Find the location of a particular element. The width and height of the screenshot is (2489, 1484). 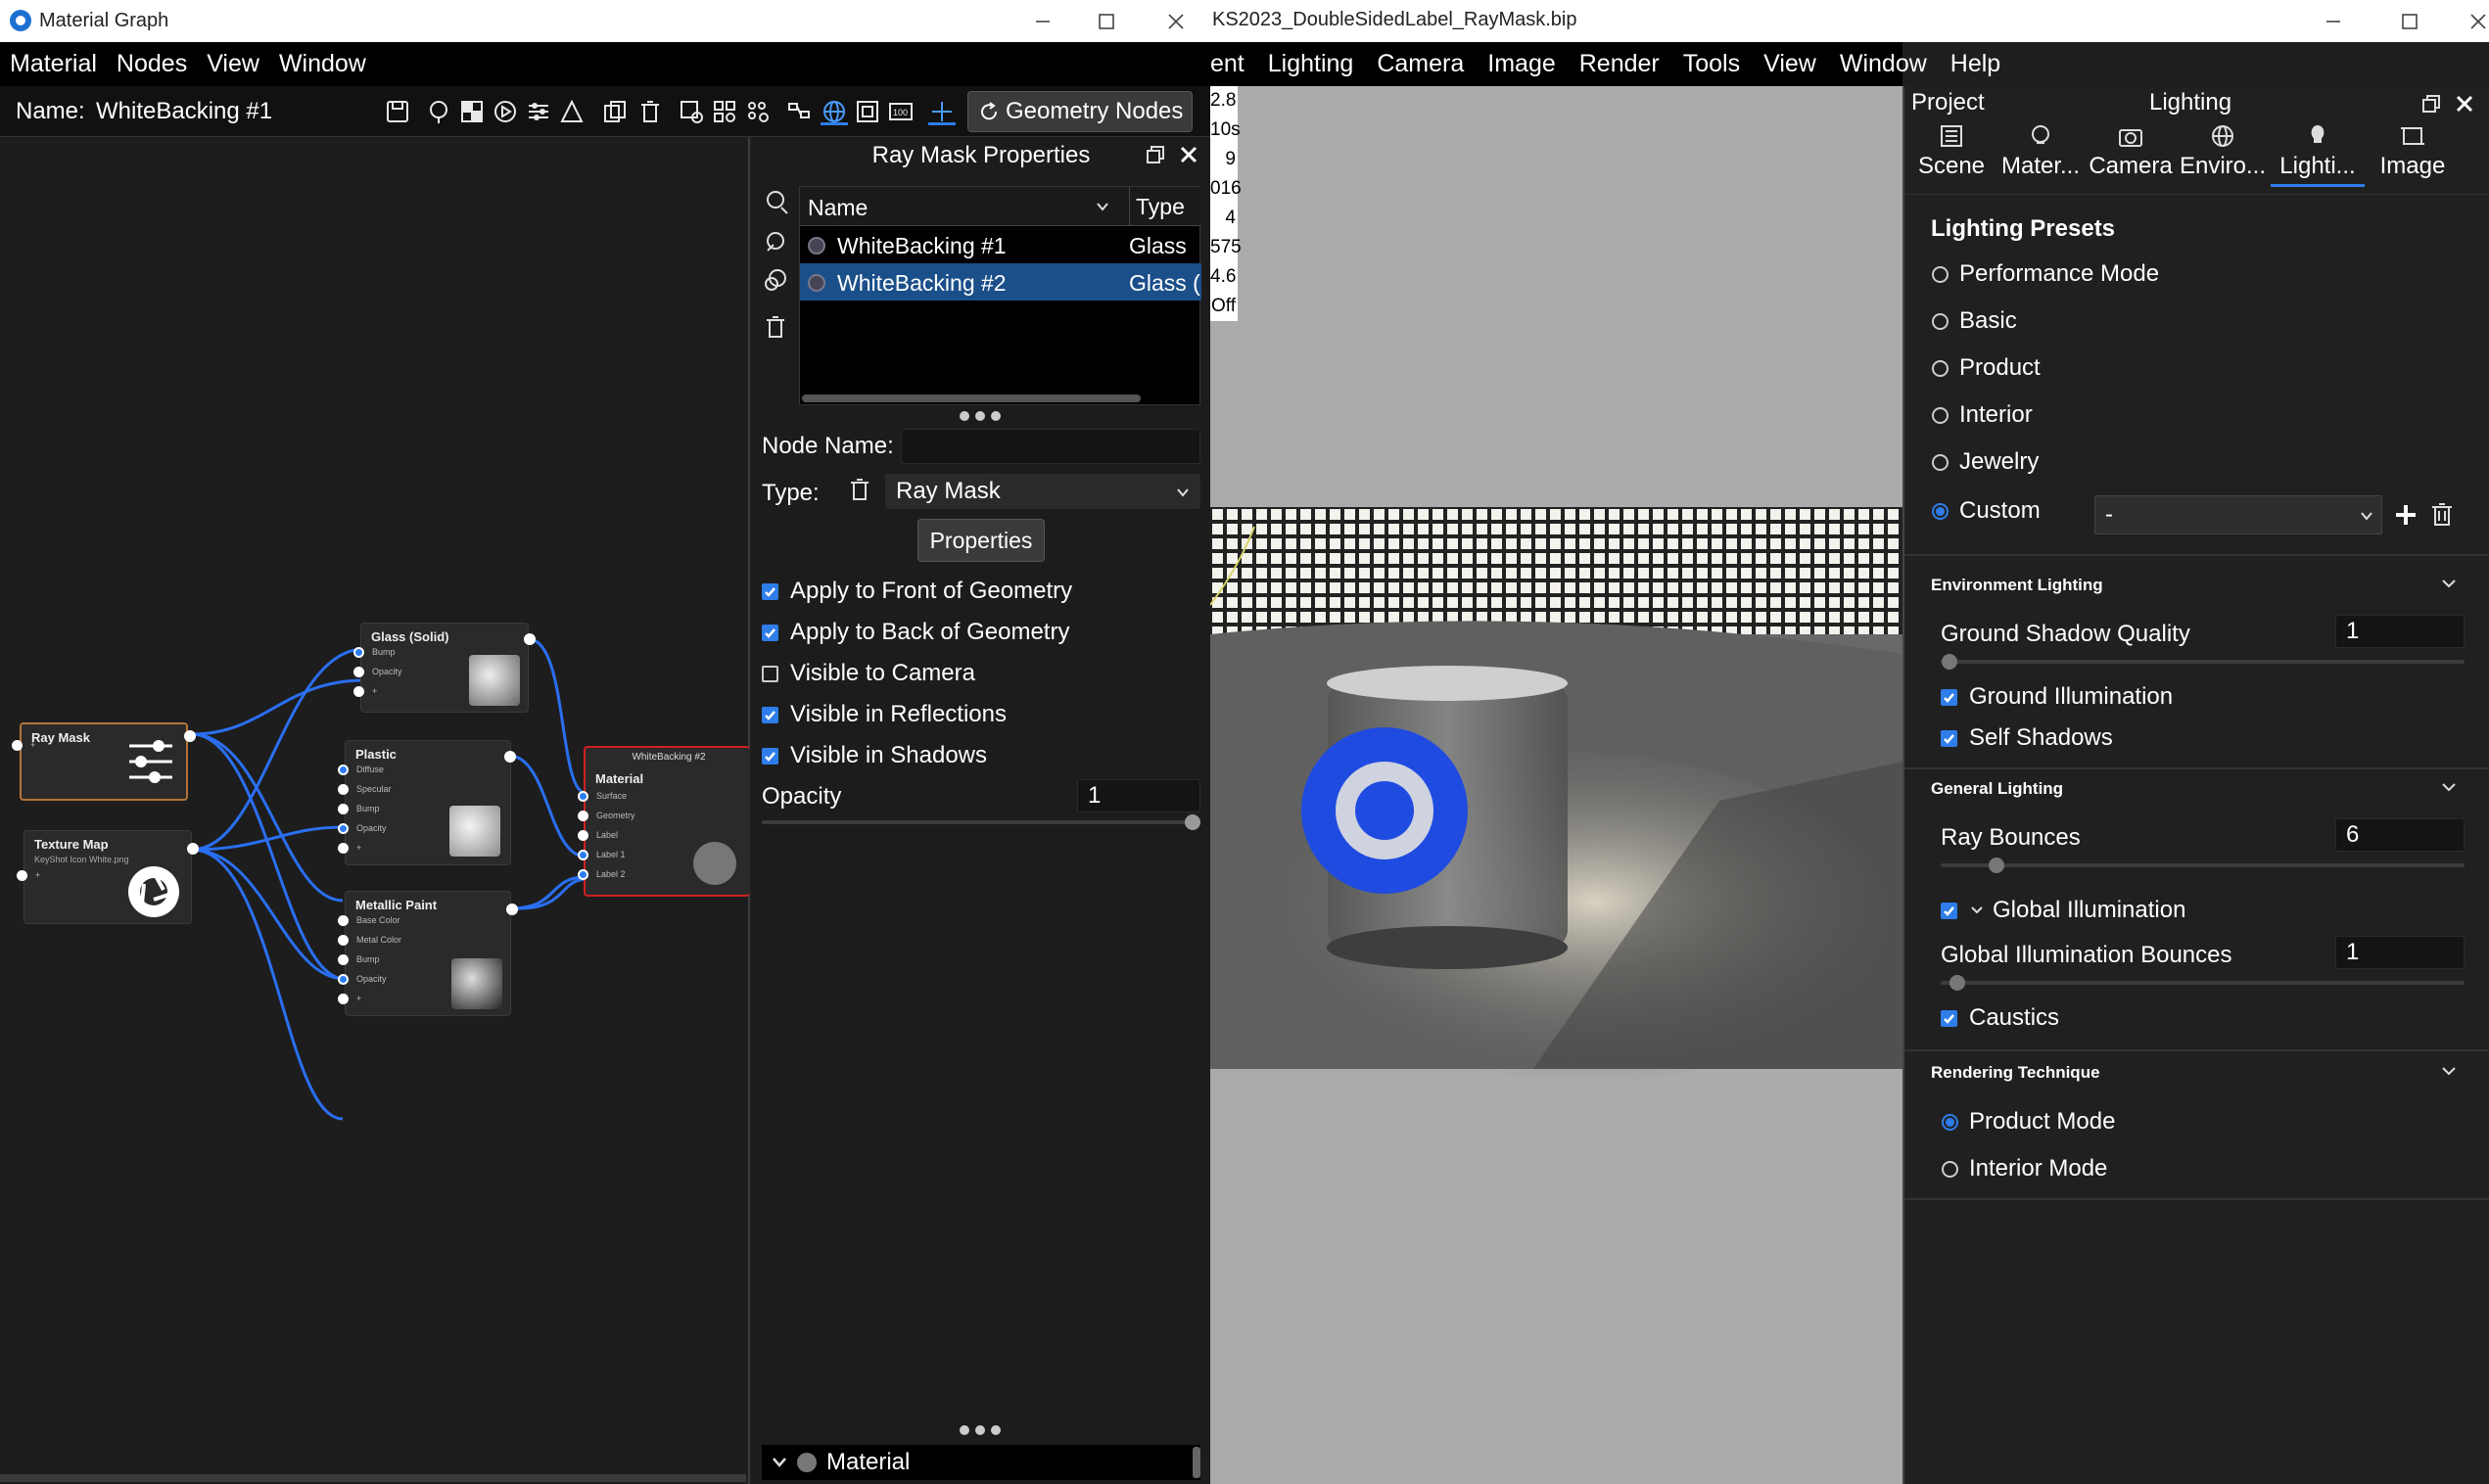

mg-minimize-button is located at coordinates (1043, 21).